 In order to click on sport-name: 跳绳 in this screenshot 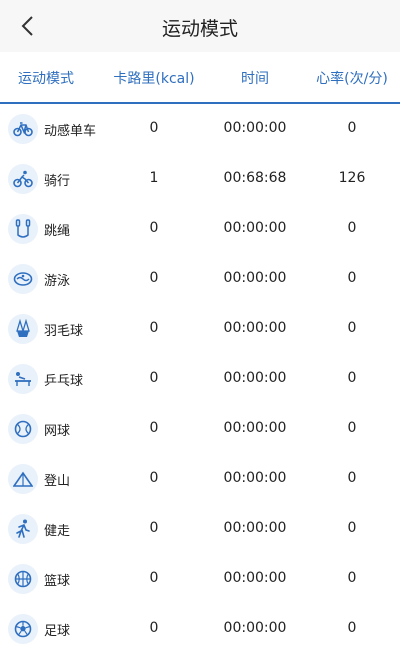, I will do `click(57, 231)`.